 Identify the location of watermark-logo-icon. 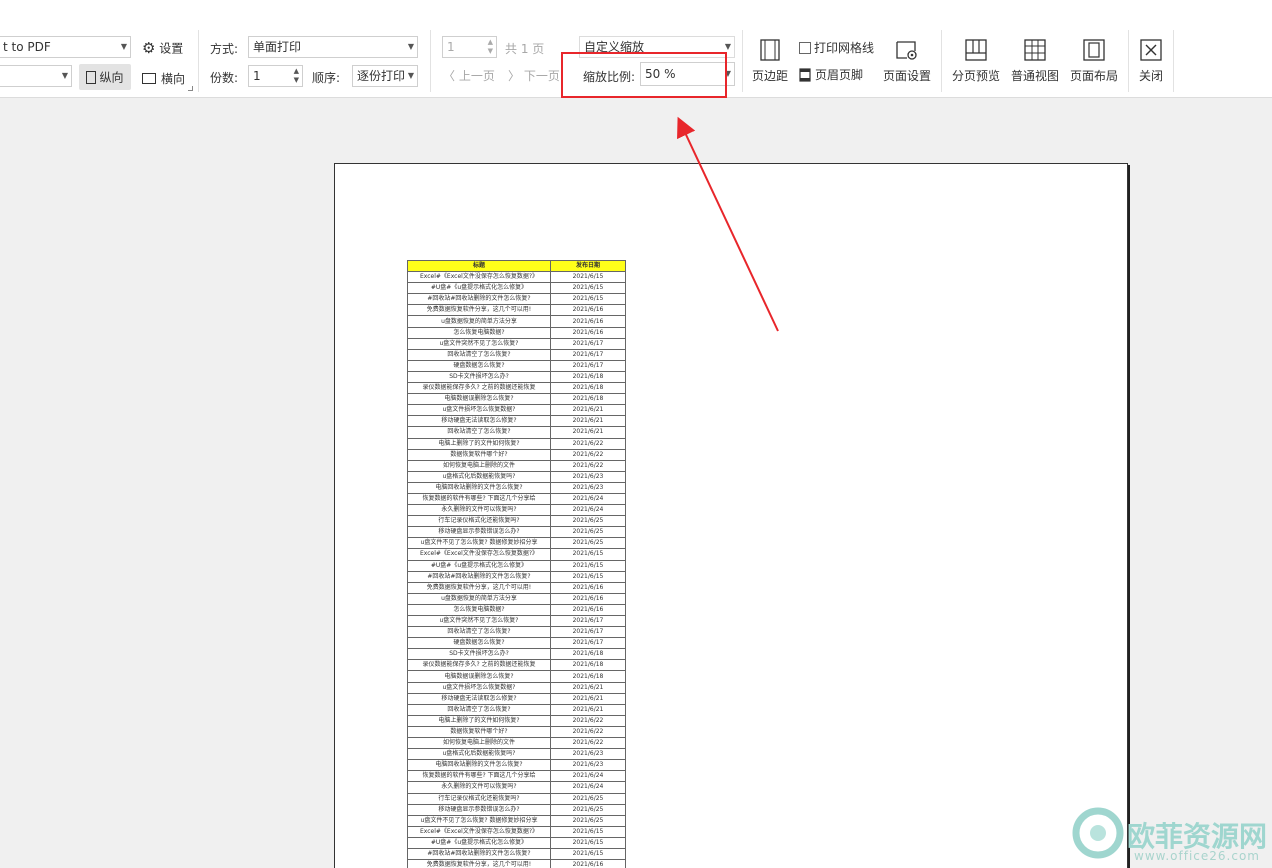
(1098, 833).